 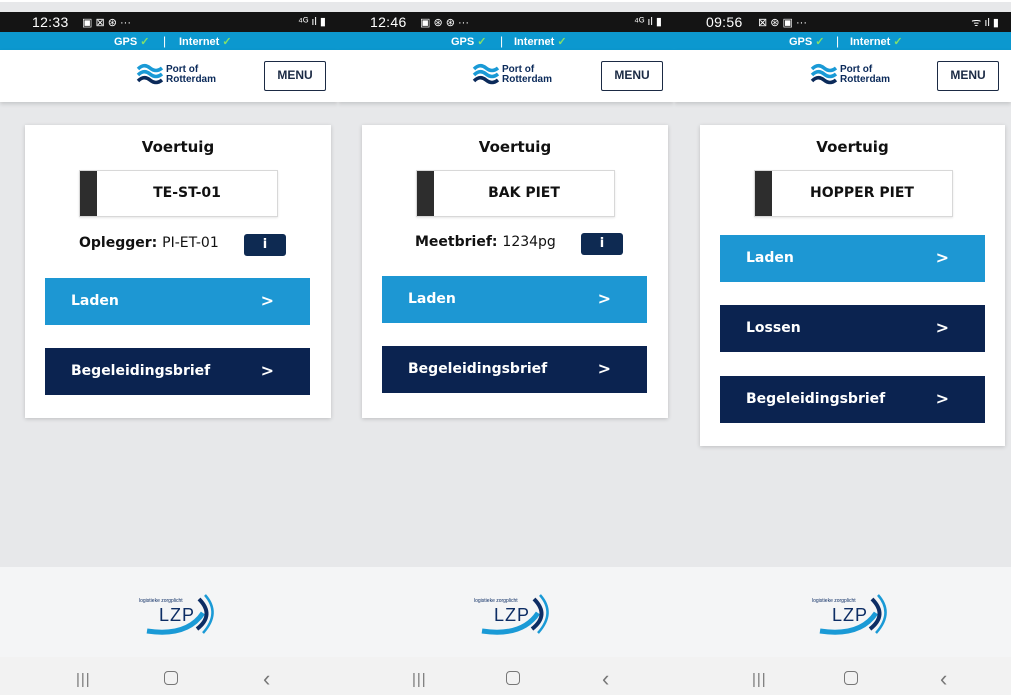 I want to click on status-time: 12:46, so click(x=388, y=22).